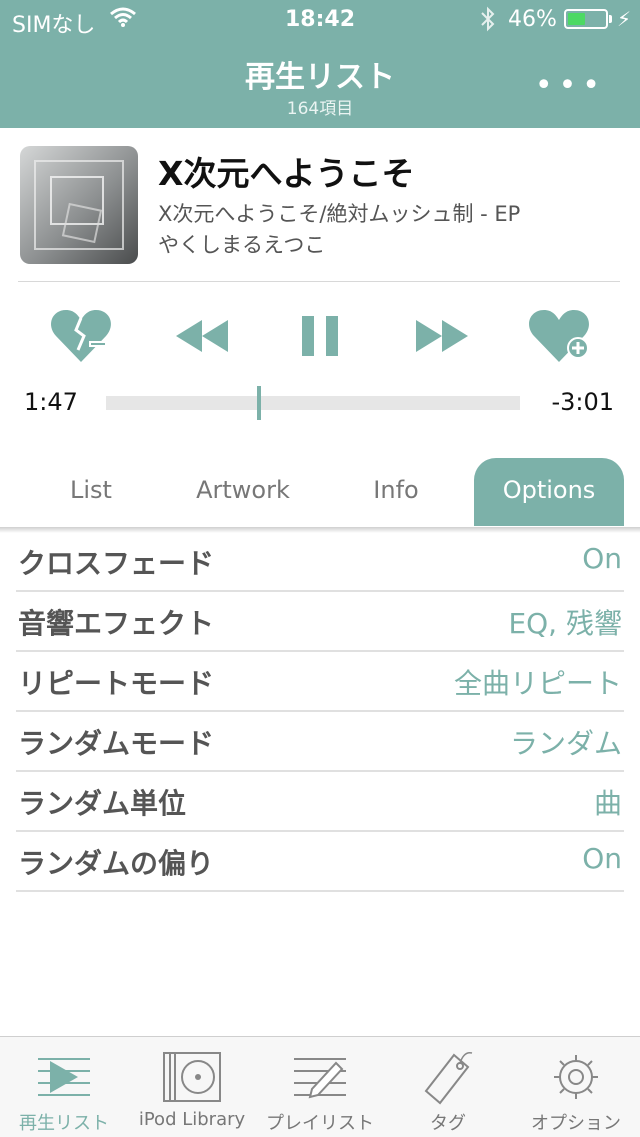 This screenshot has height=1137, width=640. I want to click on song-artist: やくしまるえつこ, so click(242, 245).